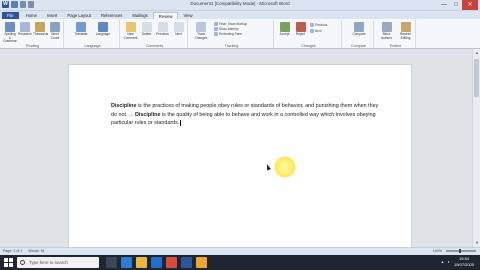  I want to click on reject-button: Reject, so click(300, 29).